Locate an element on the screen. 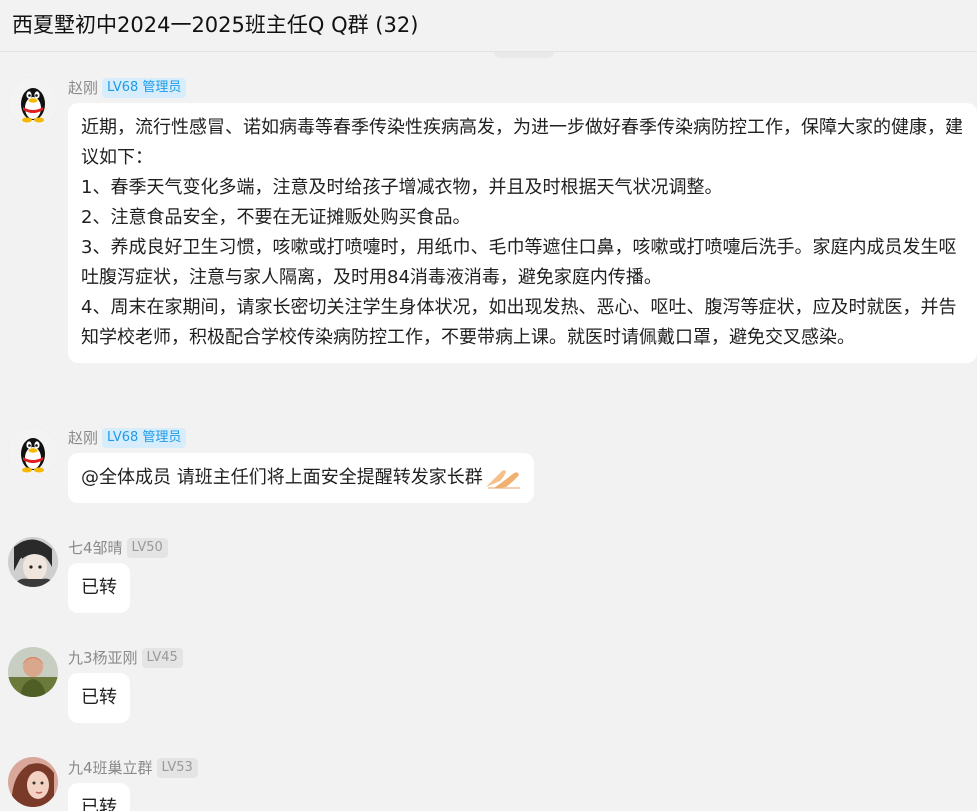 The width and height of the screenshot is (977, 811). member-badge: LV53 is located at coordinates (177, 768).